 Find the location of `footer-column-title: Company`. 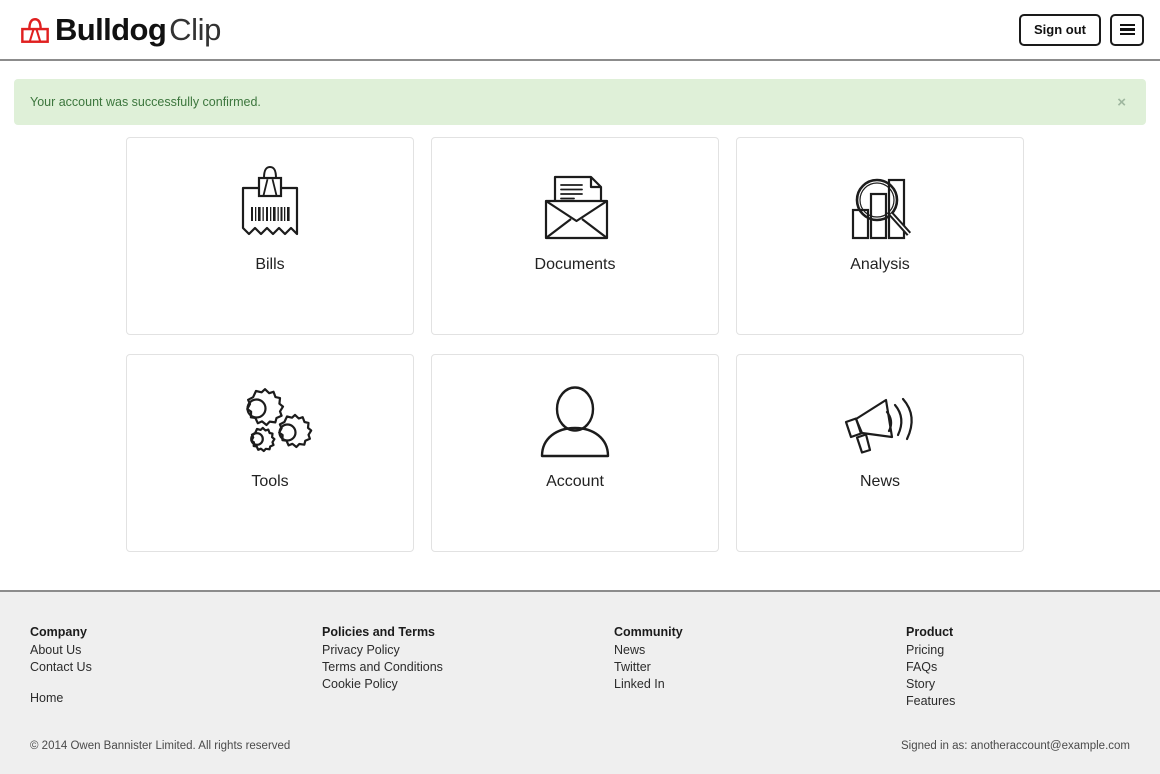

footer-column-title: Company is located at coordinates (58, 632).